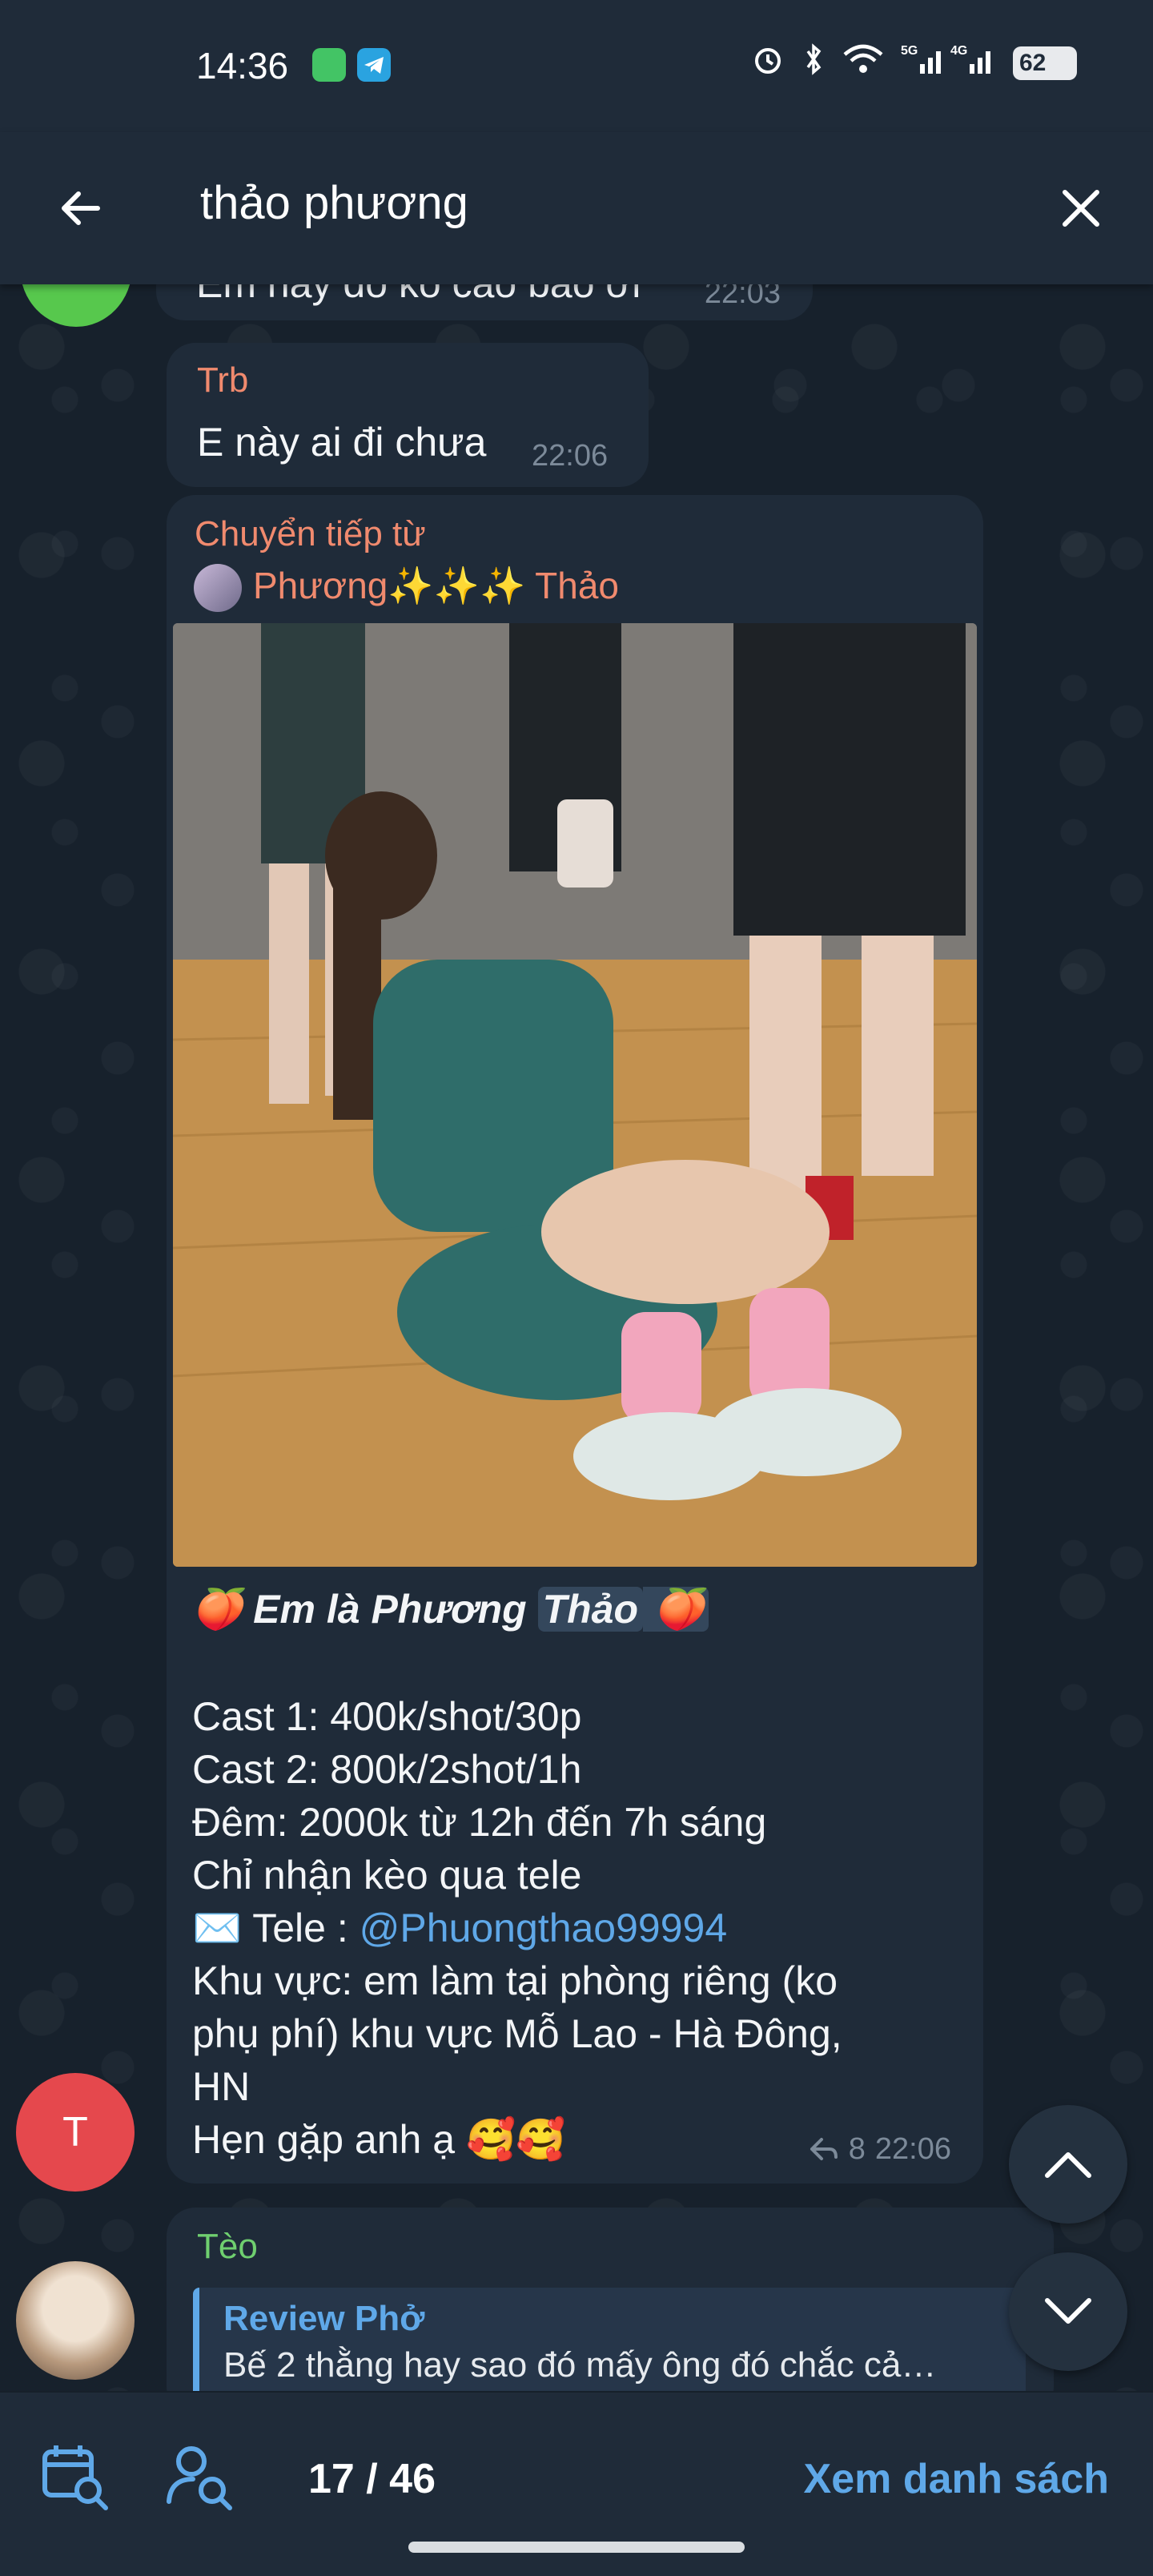 The width and height of the screenshot is (1153, 2576). Describe the element at coordinates (517, 2034) in the screenshot. I see `caption-line: phụ phí) khu vực Mỗ Lao - Hà Đông,` at that location.